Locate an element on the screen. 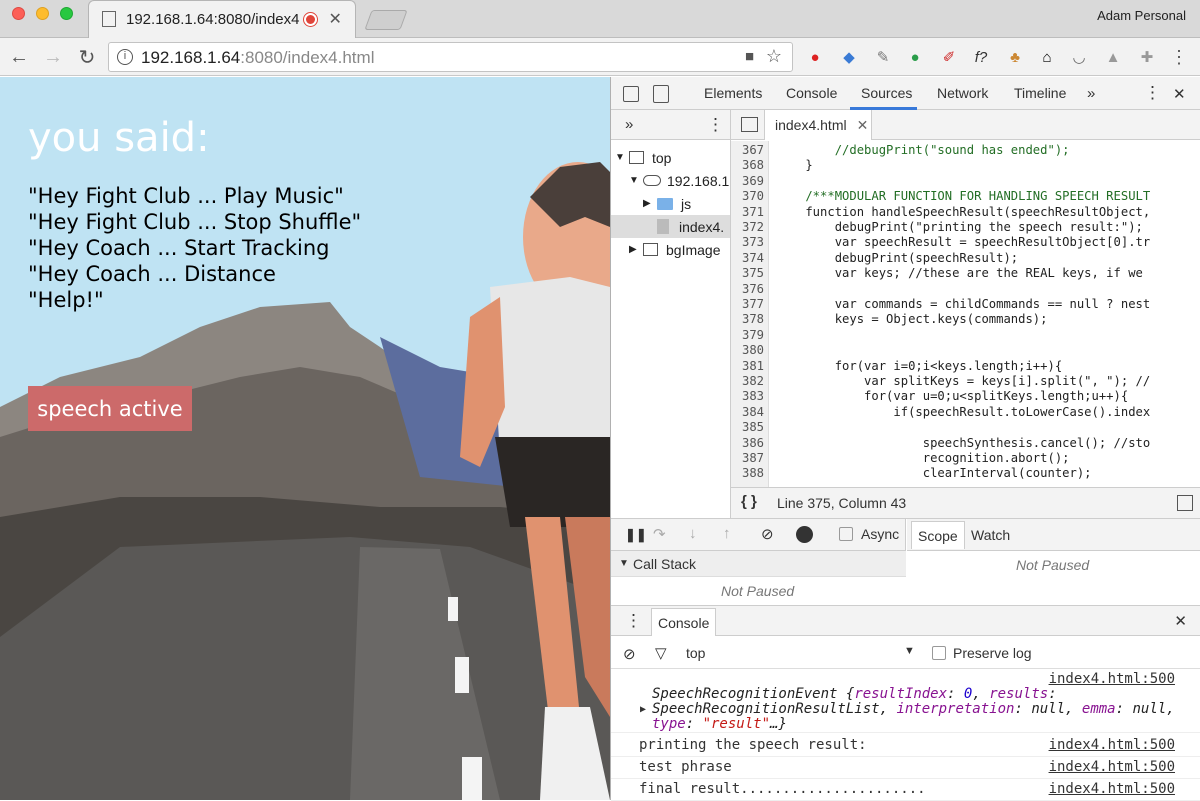 This screenshot has width=1200, height=801. tree-item-host: ▼ 192.168.1 is located at coordinates (679, 180).